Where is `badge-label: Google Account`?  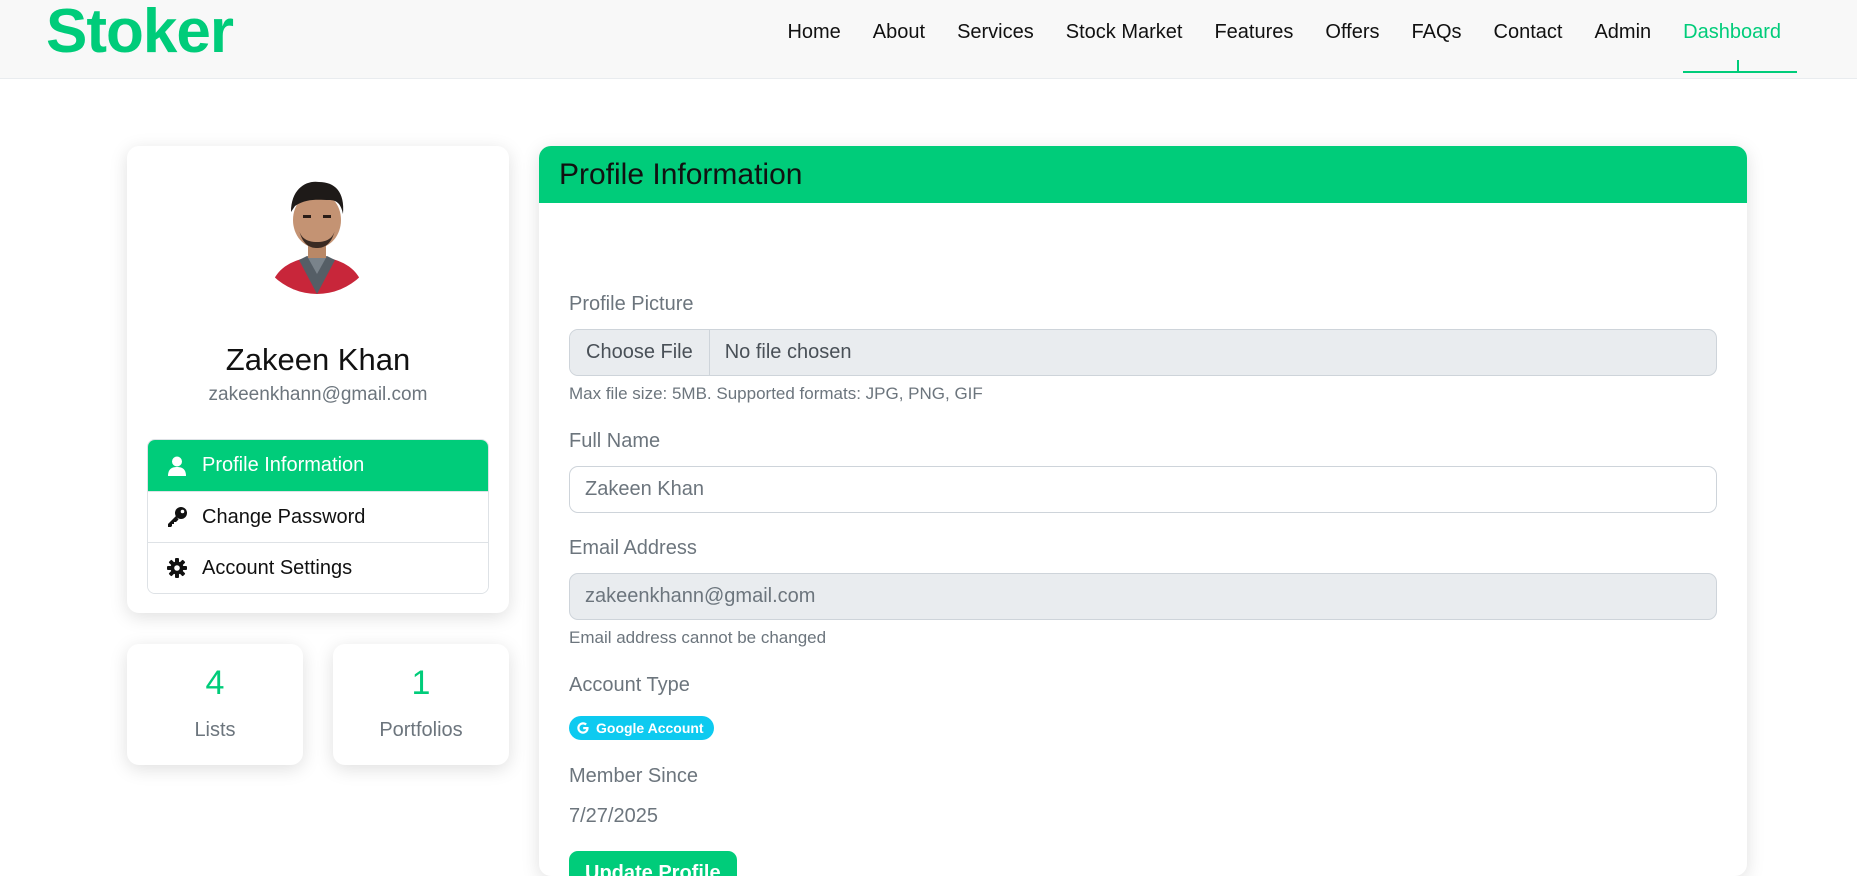
badge-label: Google Account is located at coordinates (650, 728).